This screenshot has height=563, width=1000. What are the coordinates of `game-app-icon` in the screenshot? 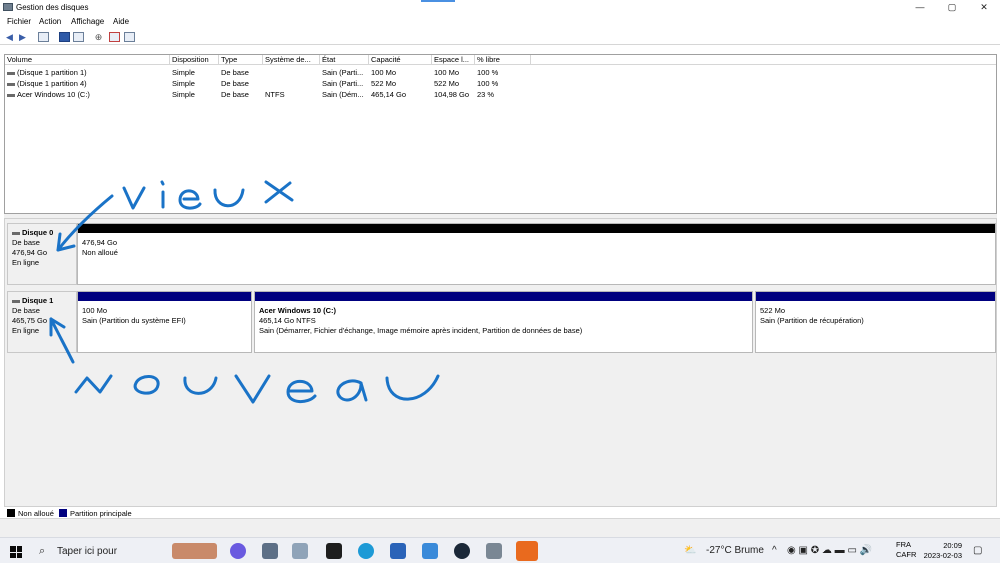 It's located at (334, 551).